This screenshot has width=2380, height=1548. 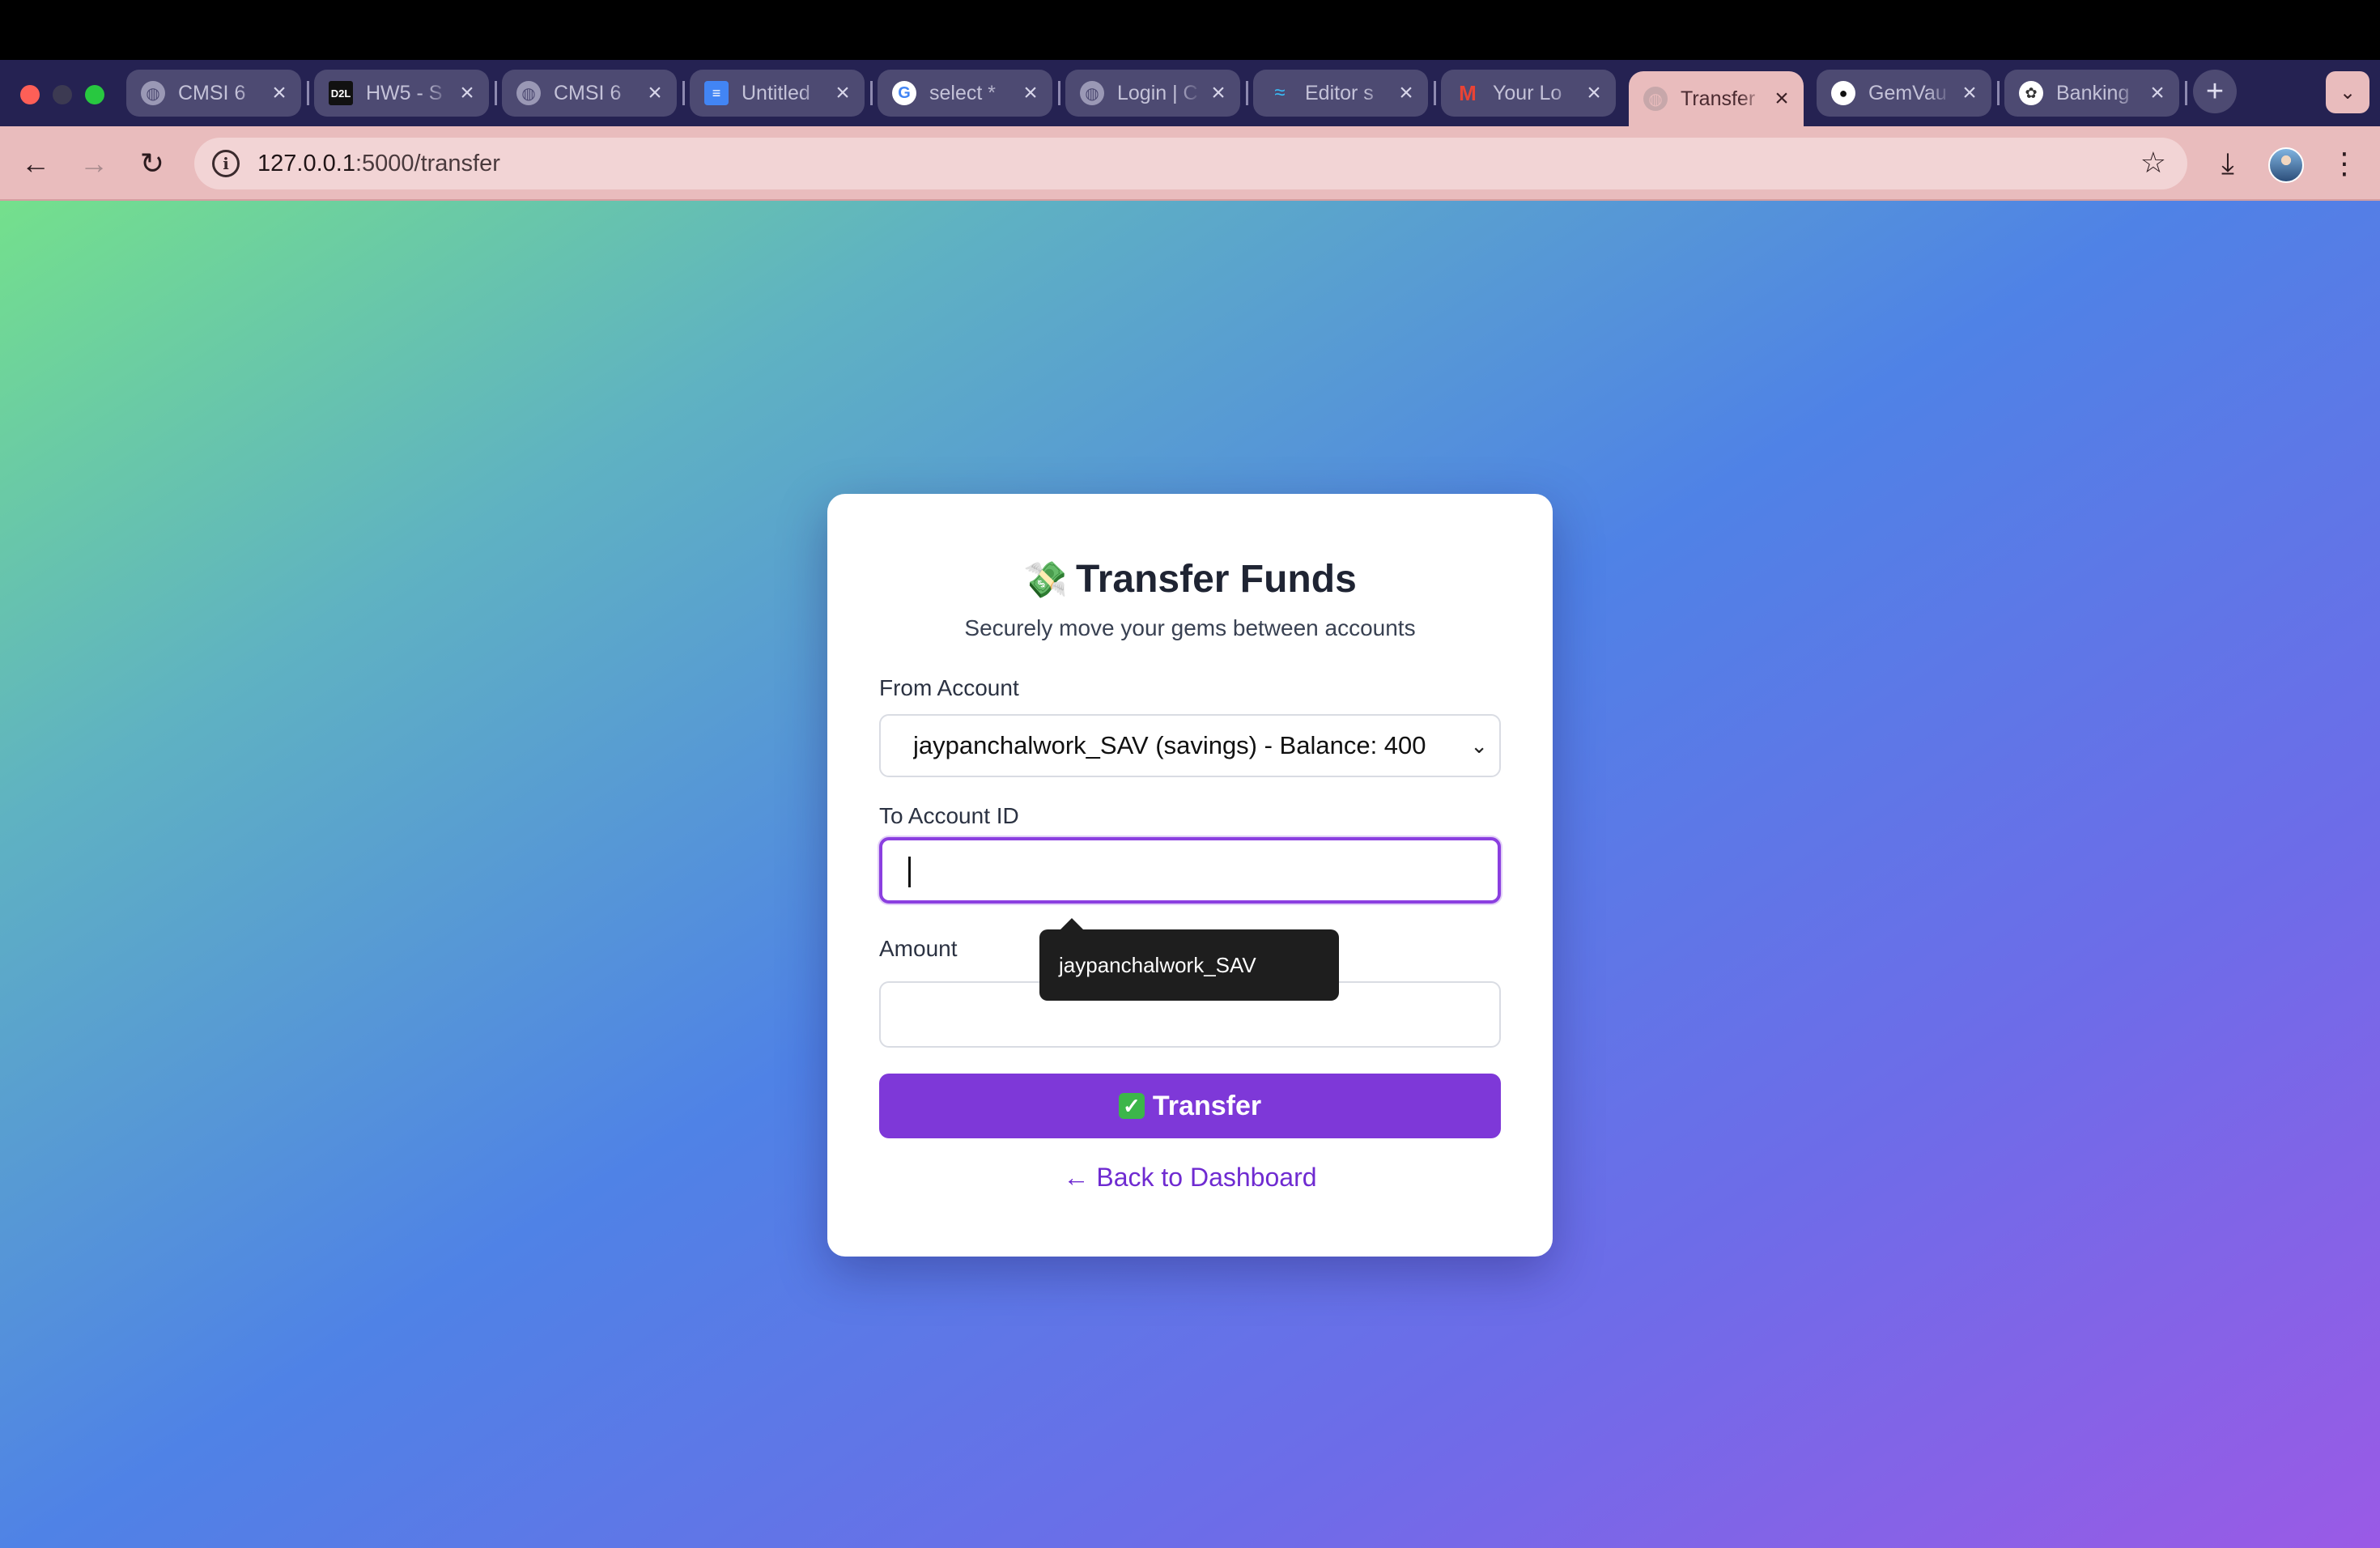 I want to click on d2l-icon: D2L, so click(x=341, y=93).